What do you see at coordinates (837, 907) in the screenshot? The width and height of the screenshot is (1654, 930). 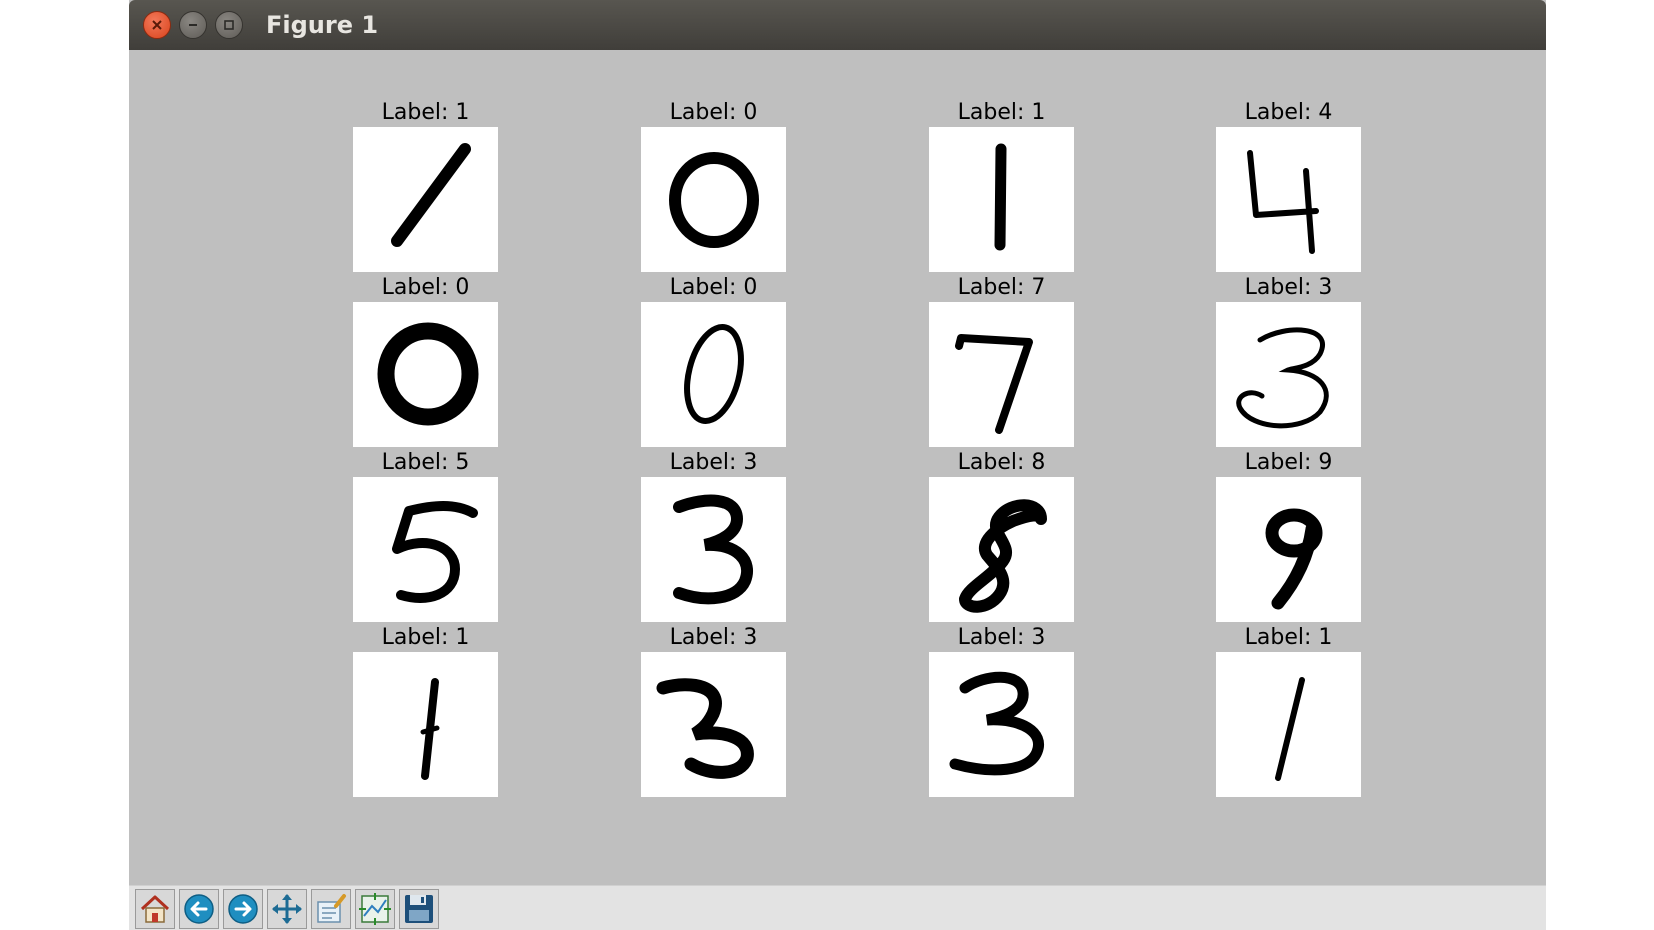 I see `navigation-toolbar` at bounding box center [837, 907].